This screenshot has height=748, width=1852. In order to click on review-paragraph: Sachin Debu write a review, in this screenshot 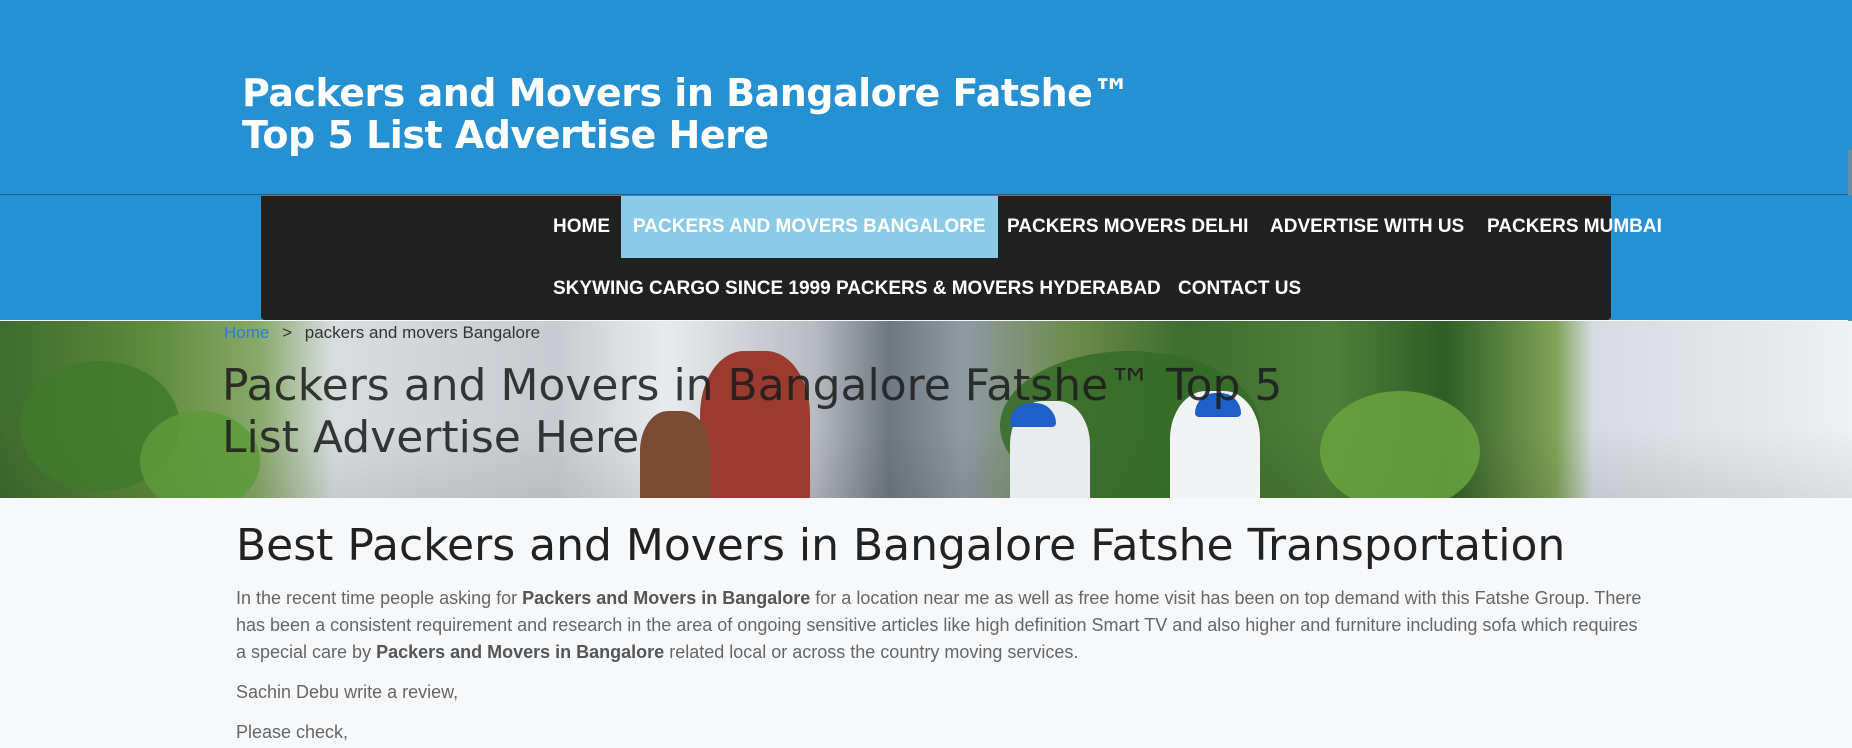, I will do `click(347, 692)`.